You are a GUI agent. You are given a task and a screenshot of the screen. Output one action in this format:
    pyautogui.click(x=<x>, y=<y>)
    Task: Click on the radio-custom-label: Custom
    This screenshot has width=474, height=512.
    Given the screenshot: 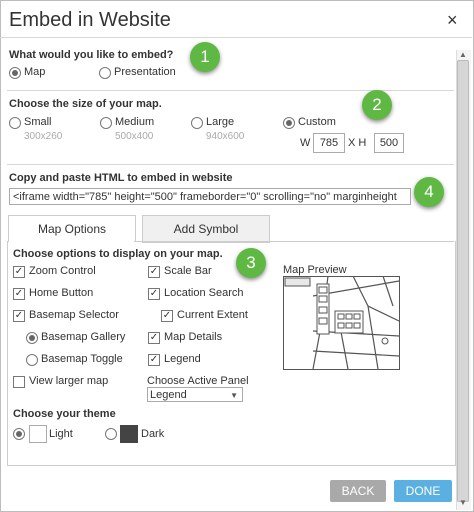 What is the action you would take?
    pyautogui.click(x=317, y=122)
    